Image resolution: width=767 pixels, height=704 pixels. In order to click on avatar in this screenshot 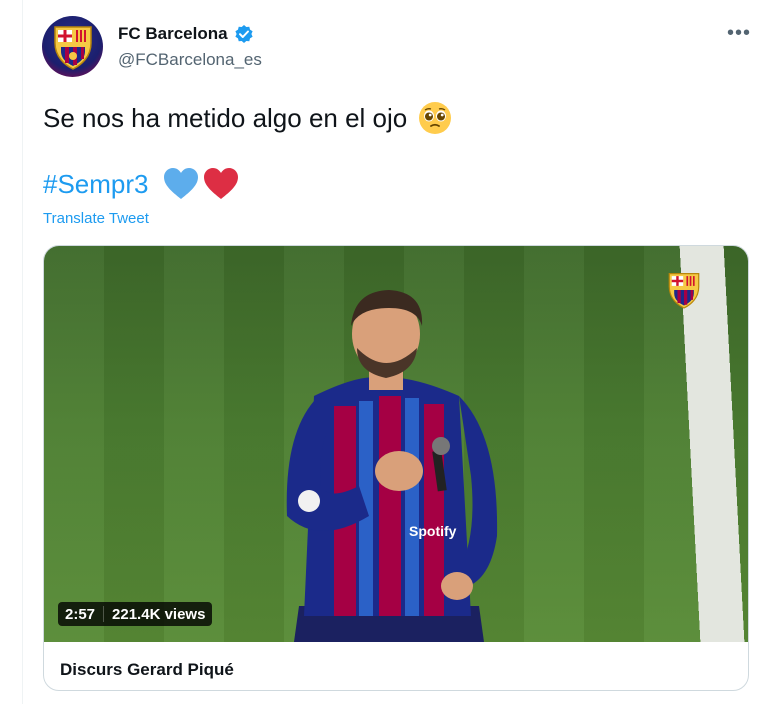, I will do `click(72, 46)`.